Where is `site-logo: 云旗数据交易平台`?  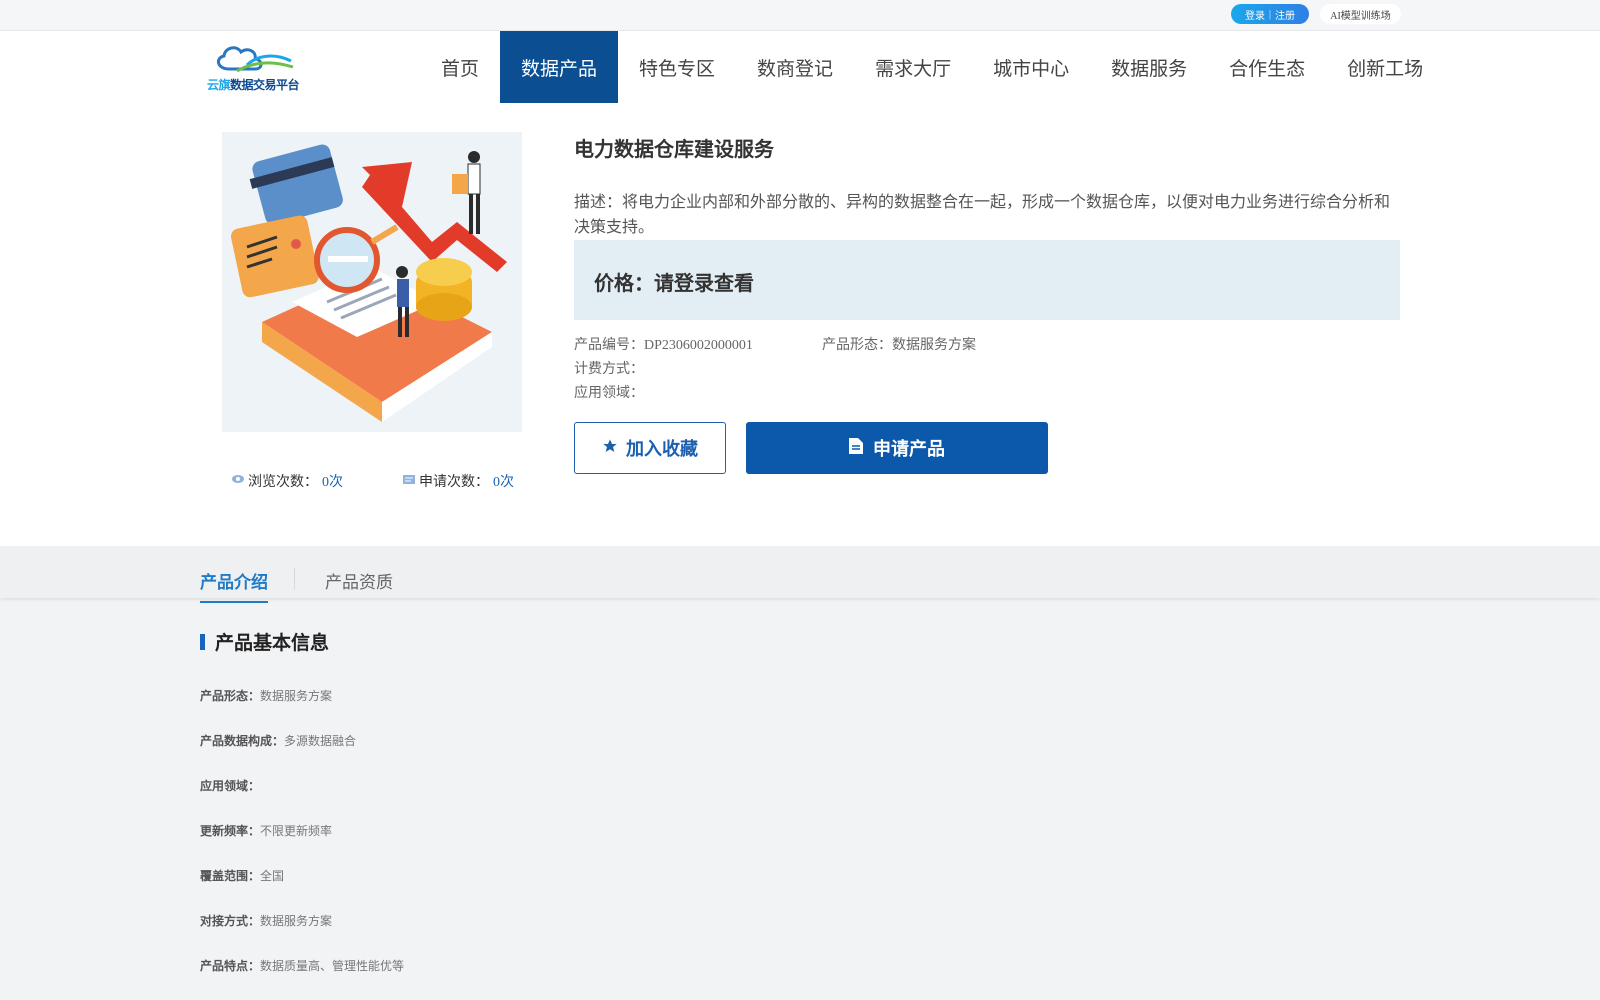 site-logo: 云旗数据交易平台 is located at coordinates (255, 67).